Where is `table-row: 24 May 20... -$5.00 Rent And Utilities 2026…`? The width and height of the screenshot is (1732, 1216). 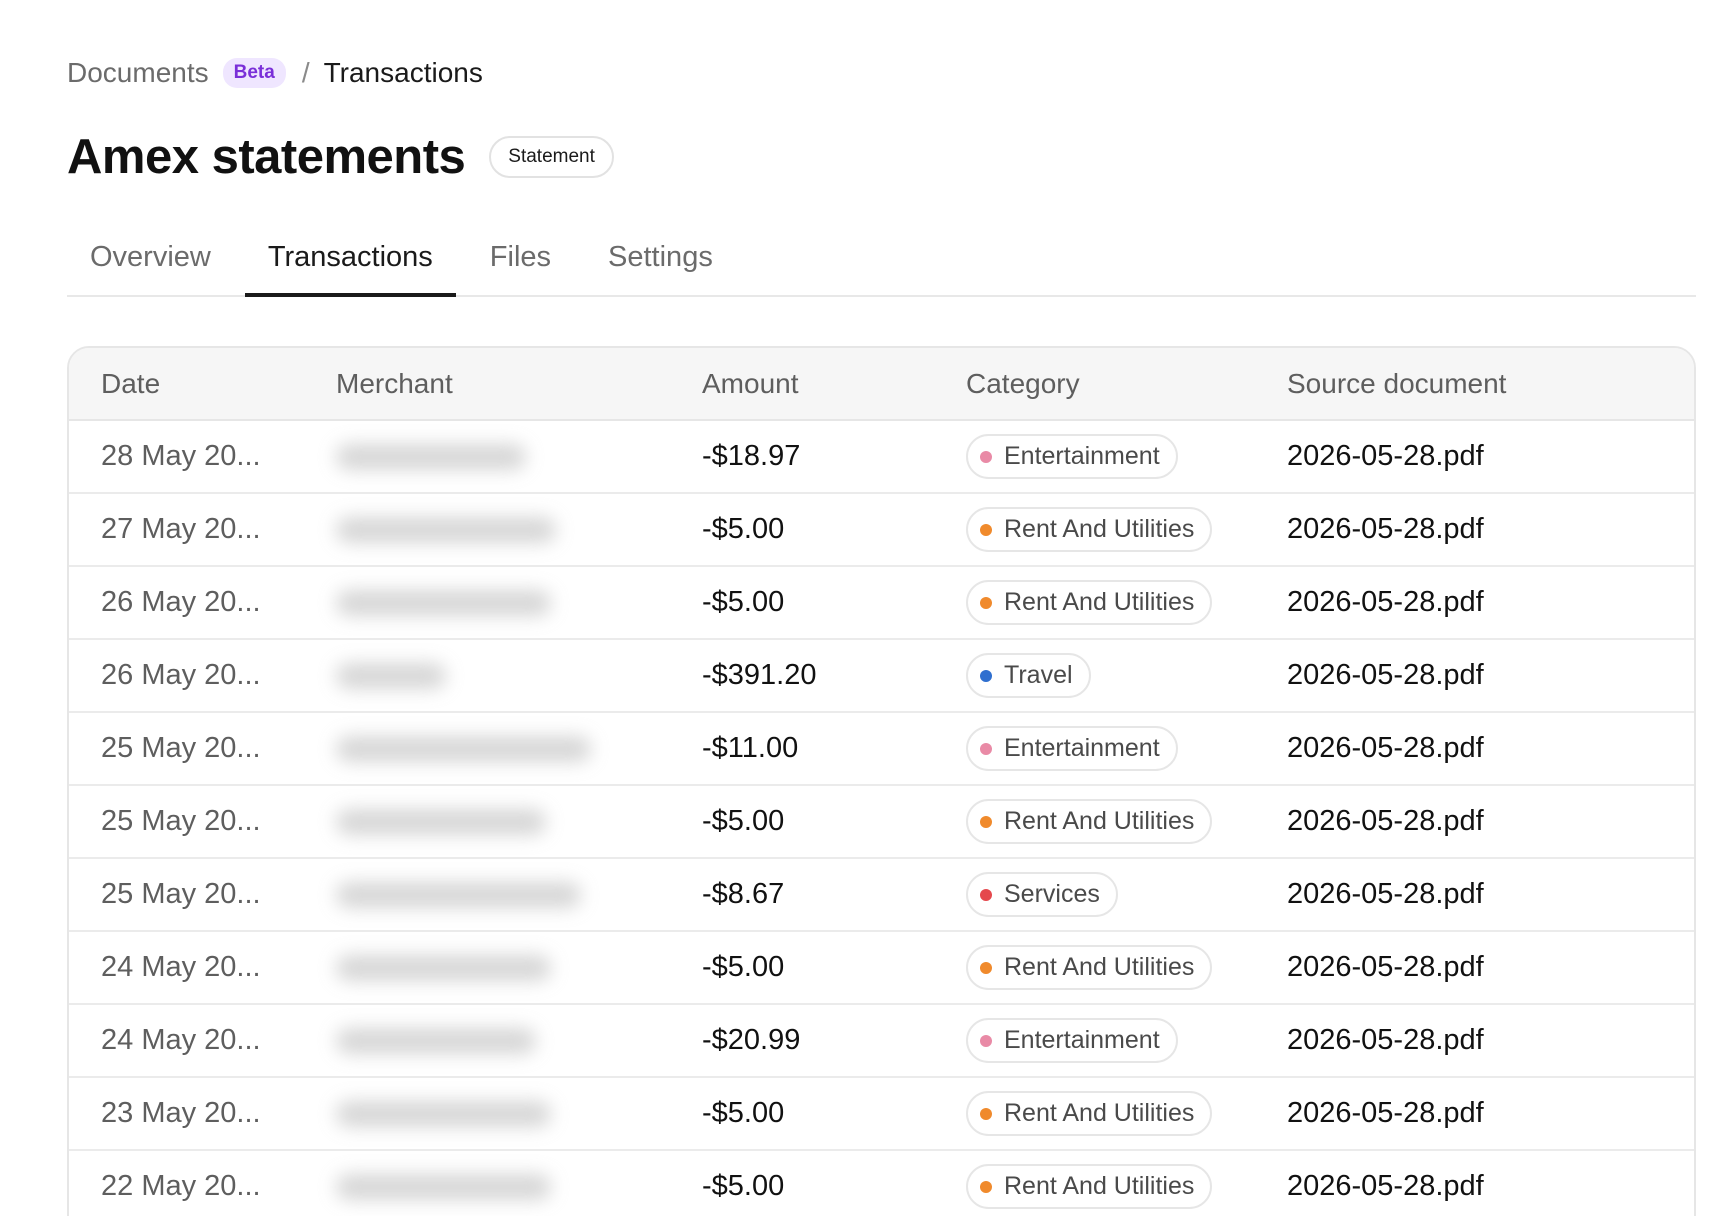
table-row: 24 May 20... -$5.00 Rent And Utilities 2026… is located at coordinates (881, 968).